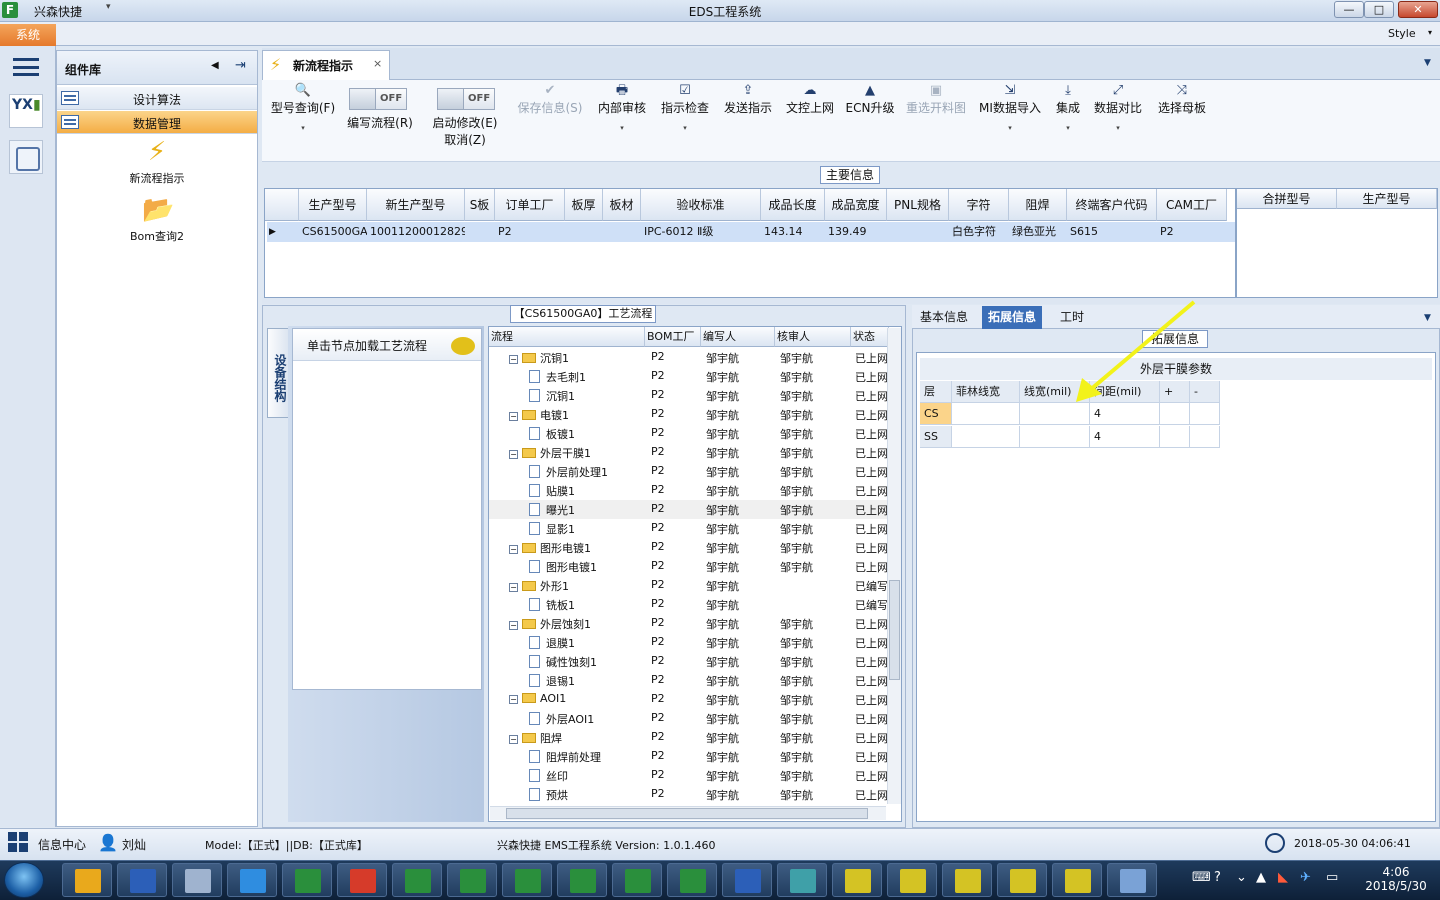 This screenshot has width=1440, height=900. I want to click on tree-node: − 图形电镀1, so click(576, 548).